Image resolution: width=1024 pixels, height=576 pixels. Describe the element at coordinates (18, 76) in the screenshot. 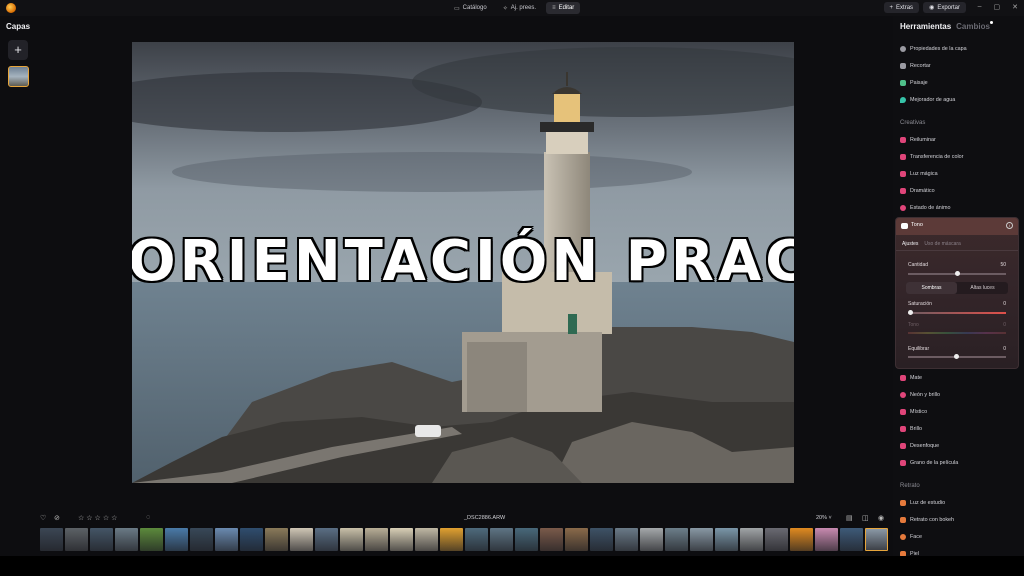

I see `layer-thumbnail` at that location.